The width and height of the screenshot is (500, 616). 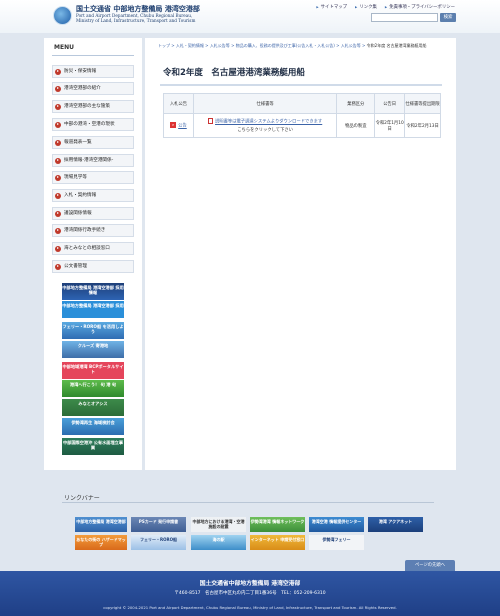 What do you see at coordinates (422, 125) in the screenshot?
I see `deadline-cell: 令和2年2月13日` at bounding box center [422, 125].